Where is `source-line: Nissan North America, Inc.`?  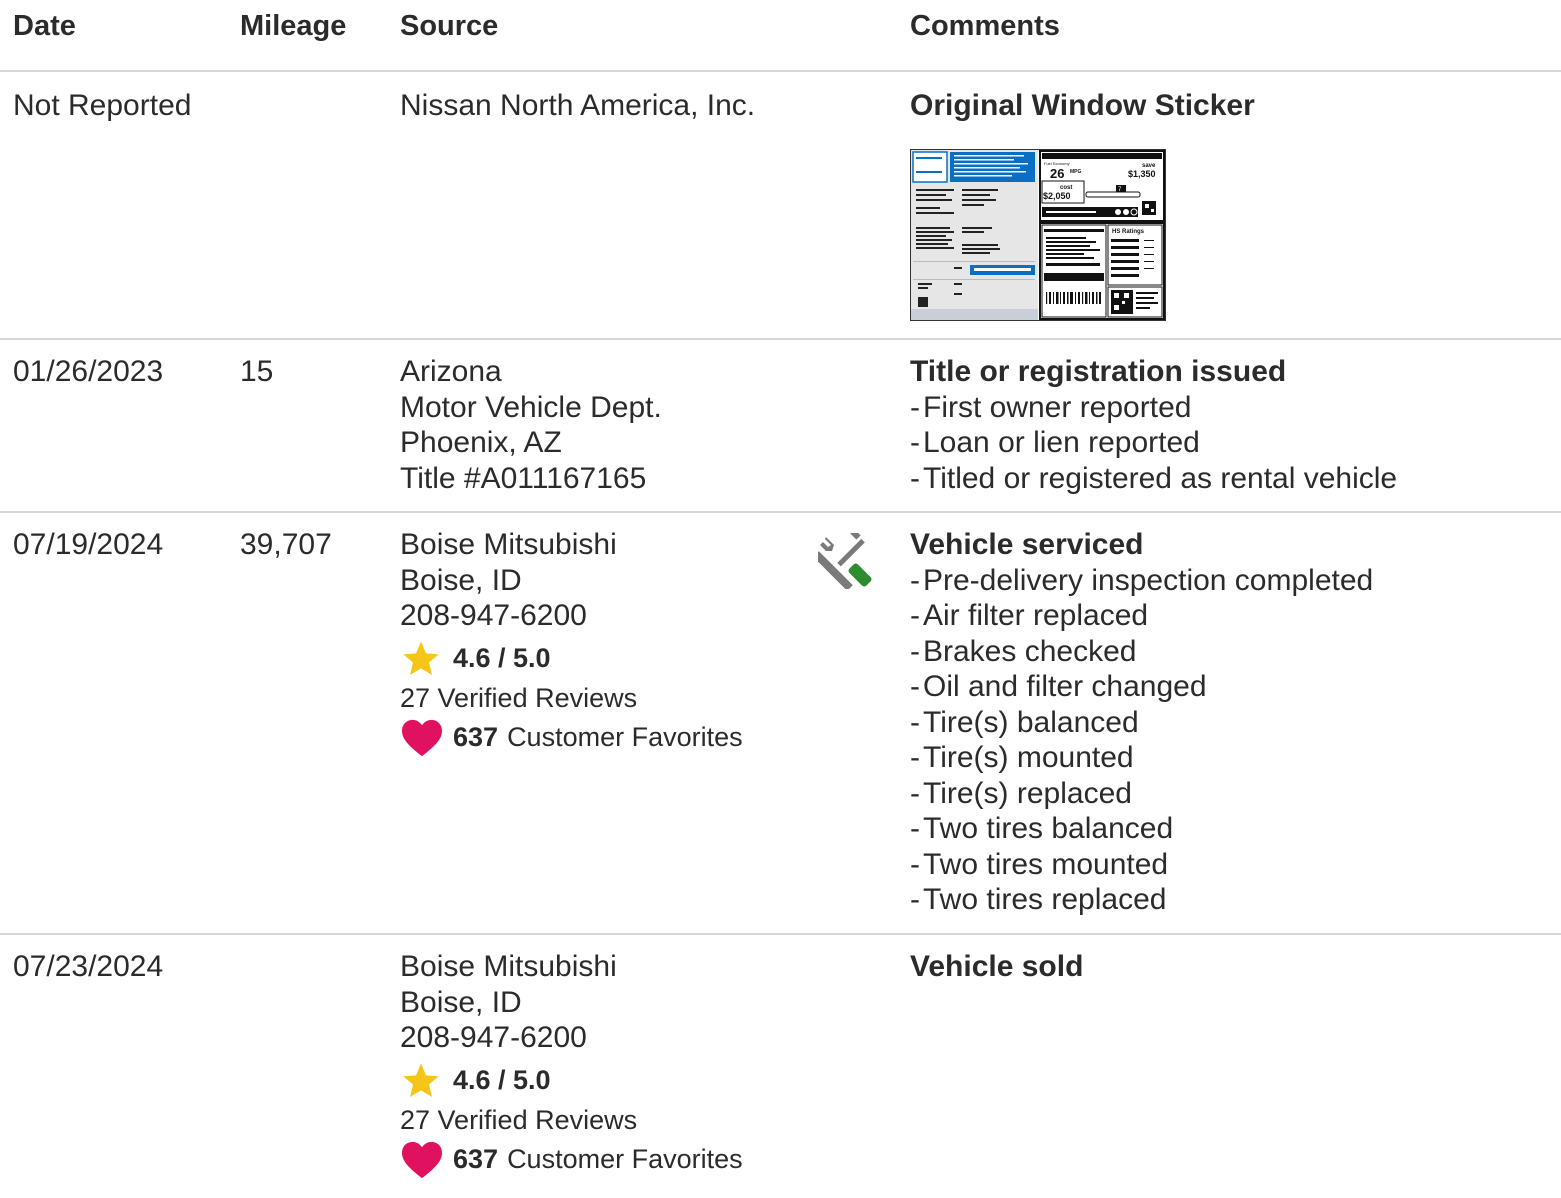 source-line: Nissan North America, Inc. is located at coordinates (578, 105).